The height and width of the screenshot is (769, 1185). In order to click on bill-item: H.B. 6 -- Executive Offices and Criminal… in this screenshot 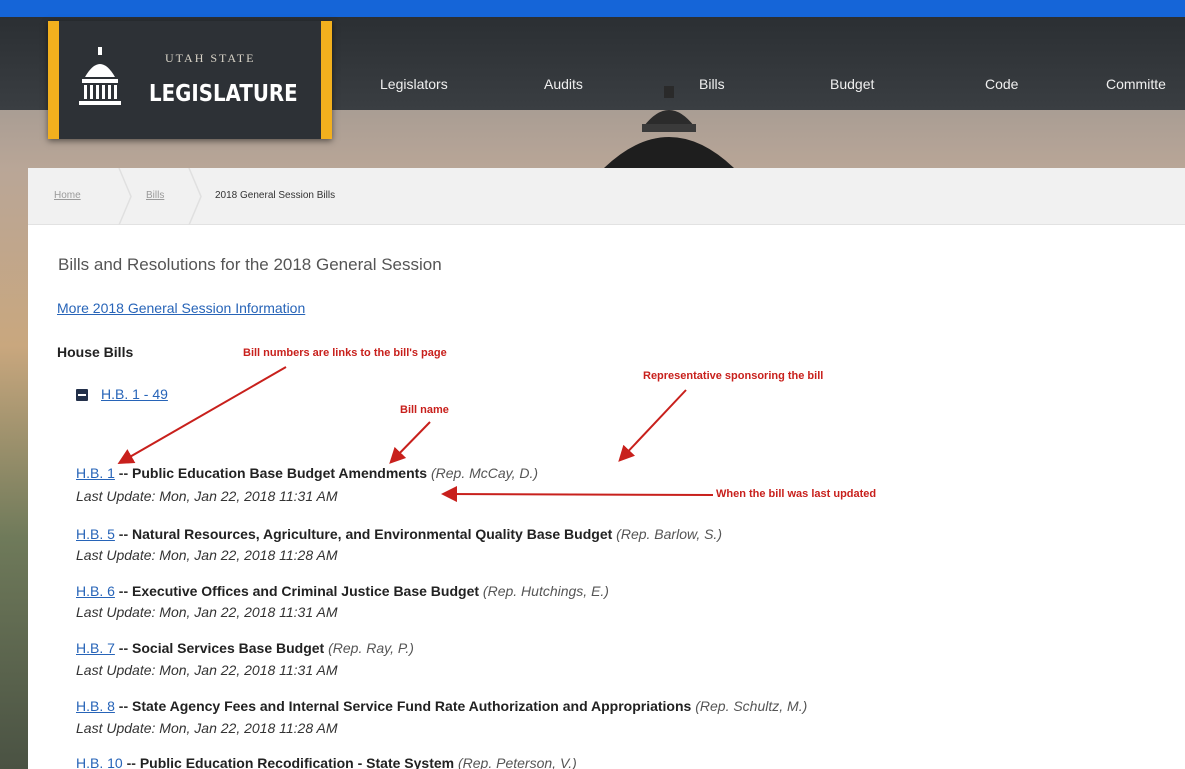, I will do `click(342, 591)`.